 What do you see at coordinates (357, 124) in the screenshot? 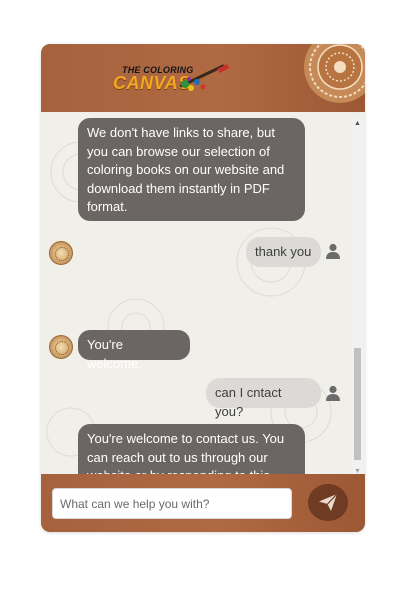
I see `scroll-up-arrow-icon: ▲` at bounding box center [357, 124].